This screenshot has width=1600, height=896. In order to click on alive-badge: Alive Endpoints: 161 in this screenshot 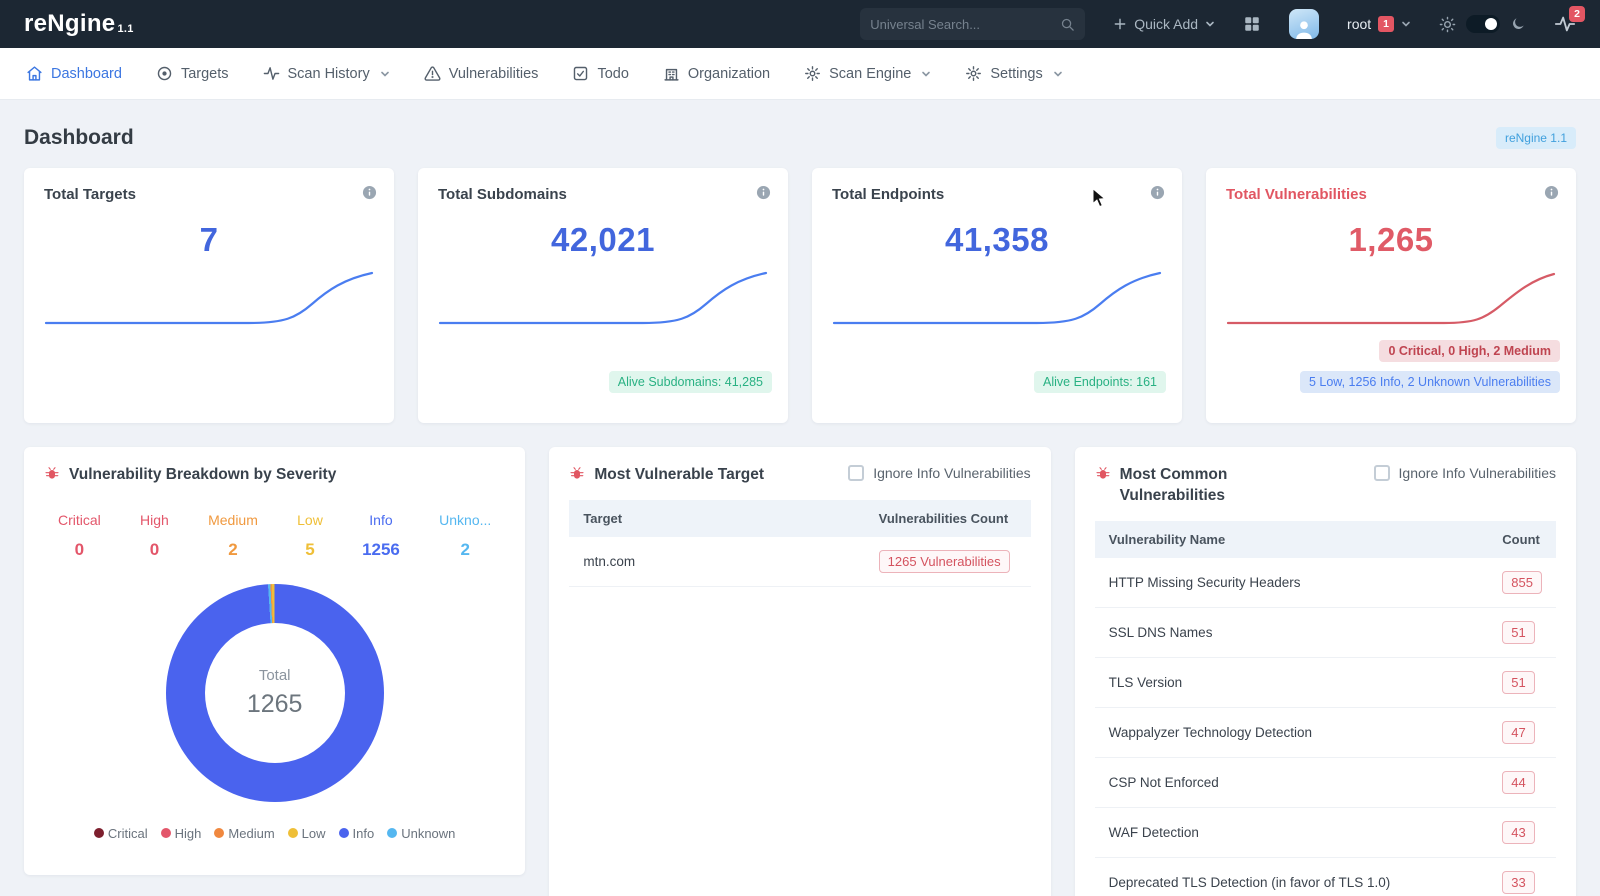, I will do `click(1100, 382)`.